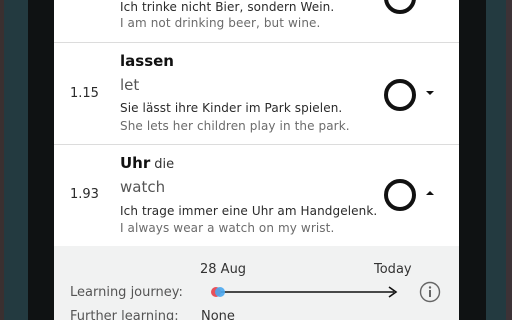 This screenshot has height=320, width=512. What do you see at coordinates (304, 292) in the screenshot?
I see `journey-timeline` at bounding box center [304, 292].